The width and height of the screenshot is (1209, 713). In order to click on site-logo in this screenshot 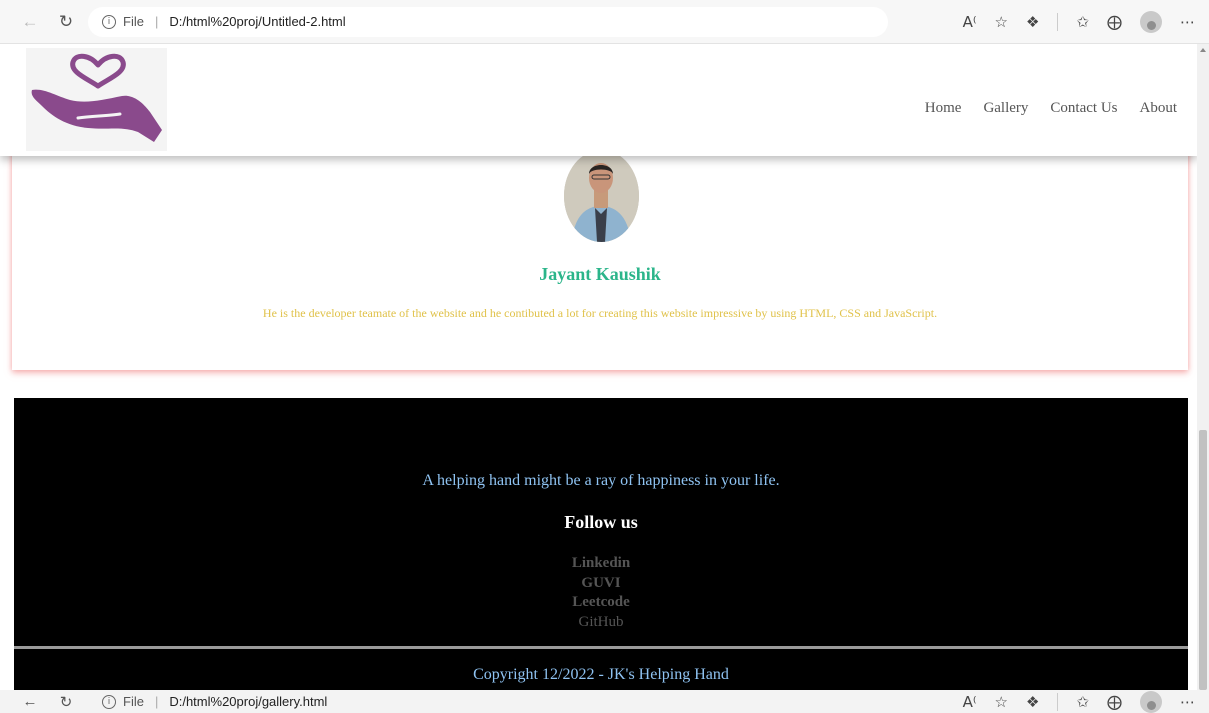, I will do `click(96, 99)`.